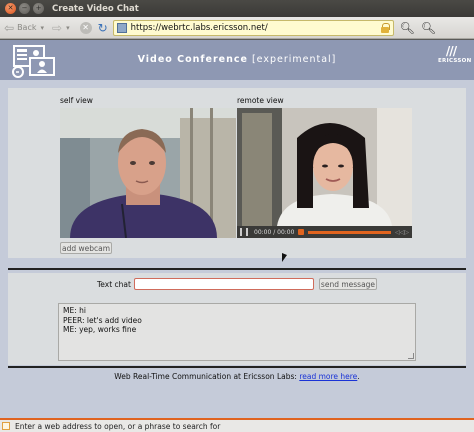 This screenshot has width=474, height=432. What do you see at coordinates (402, 232) in the screenshot?
I see `volume-icon: ◁◁▷` at bounding box center [402, 232].